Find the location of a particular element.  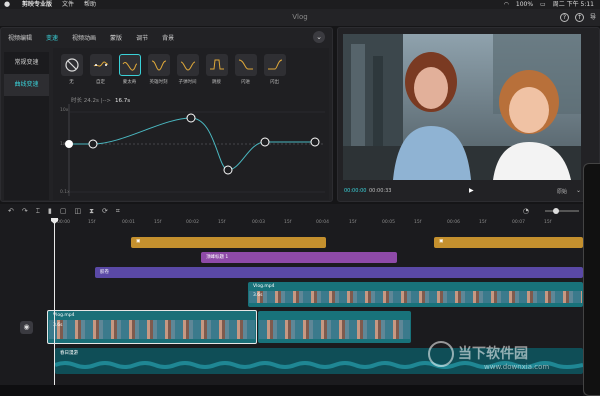

export-button: 导 is located at coordinates (593, 17).